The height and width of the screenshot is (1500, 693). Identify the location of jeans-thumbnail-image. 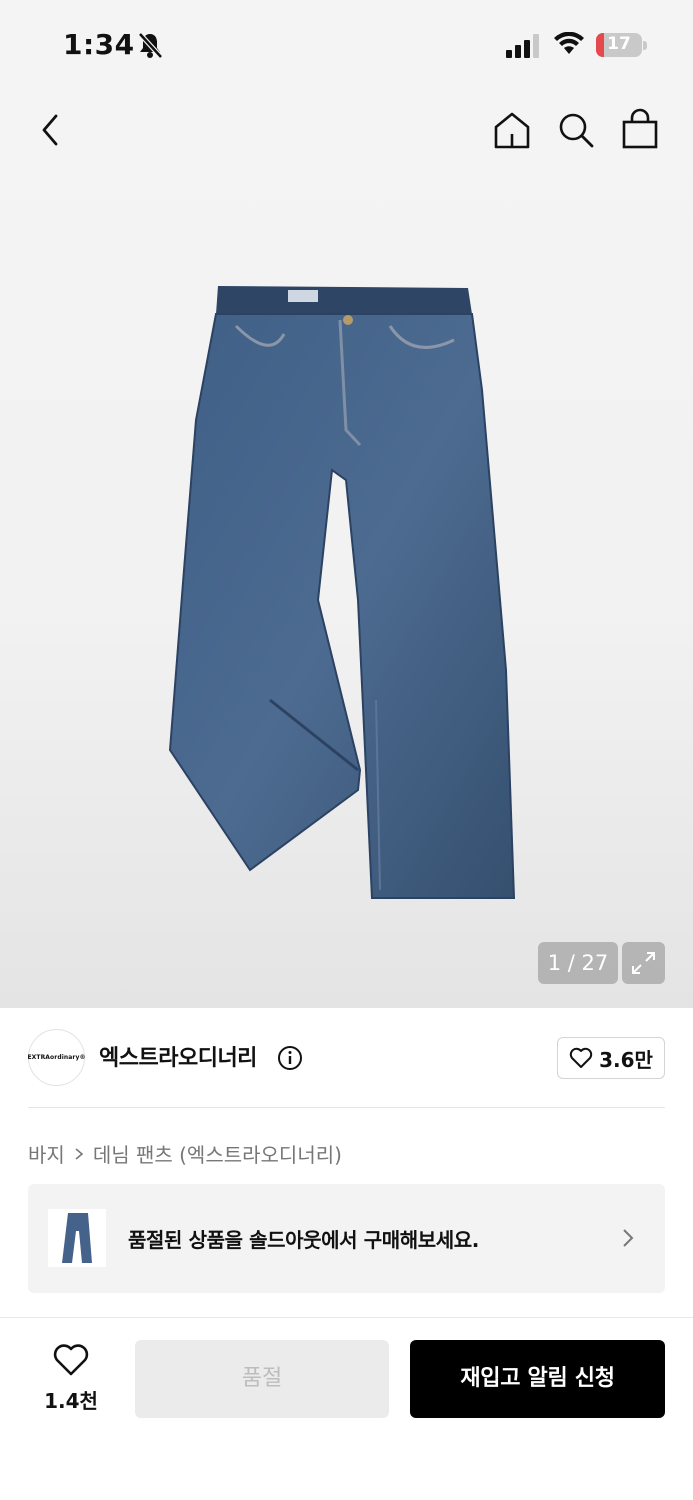
(77, 1238).